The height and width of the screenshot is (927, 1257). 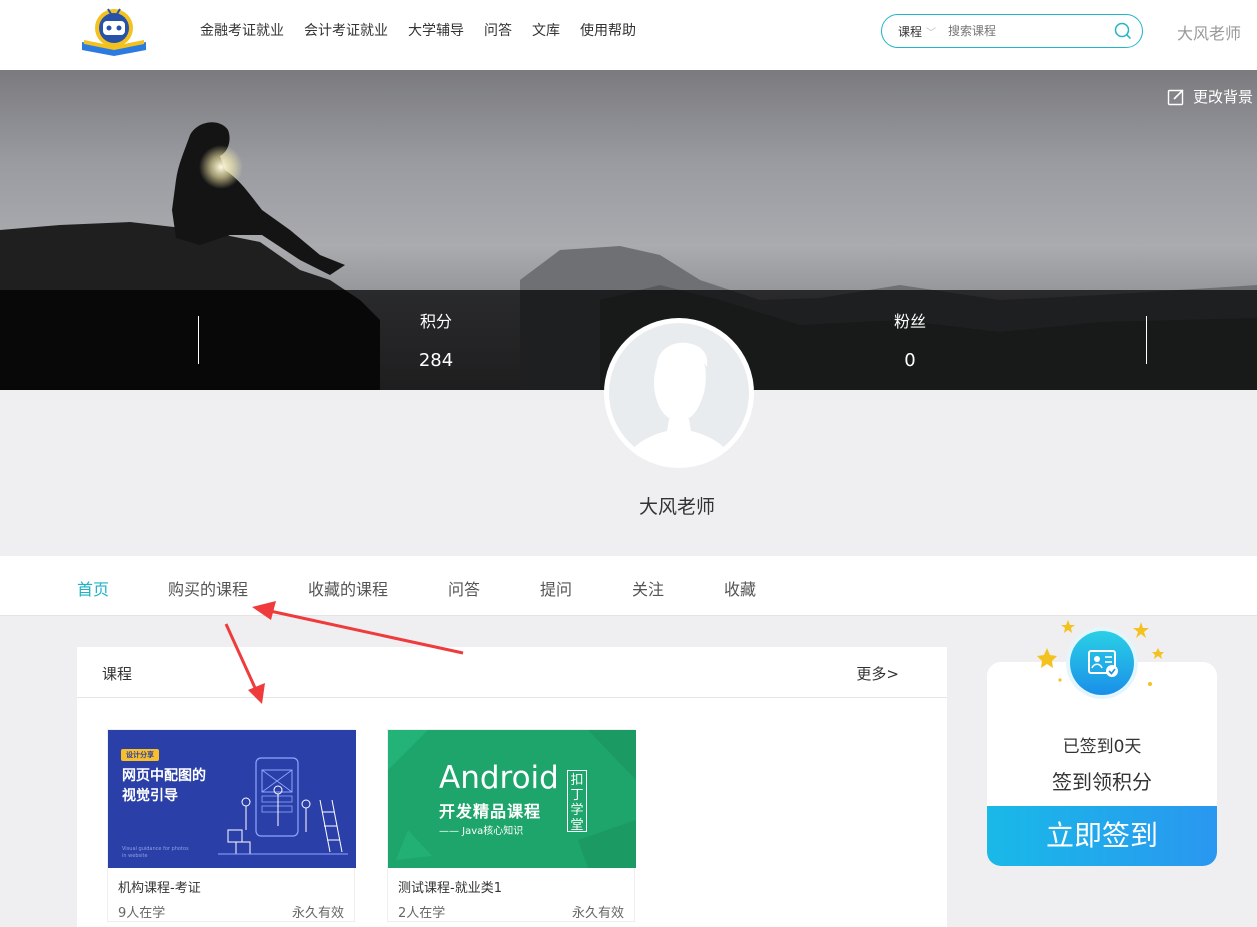 What do you see at coordinates (346, 30) in the screenshot?
I see `nav-item-accounting: 会计考证就业` at bounding box center [346, 30].